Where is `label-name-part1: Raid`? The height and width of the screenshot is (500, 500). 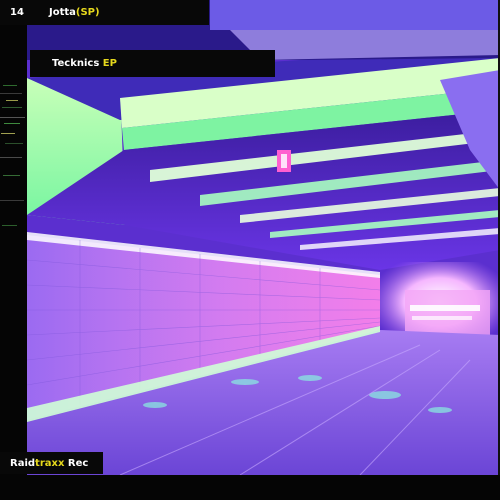
label-name-part1: Raid is located at coordinates (23, 463).